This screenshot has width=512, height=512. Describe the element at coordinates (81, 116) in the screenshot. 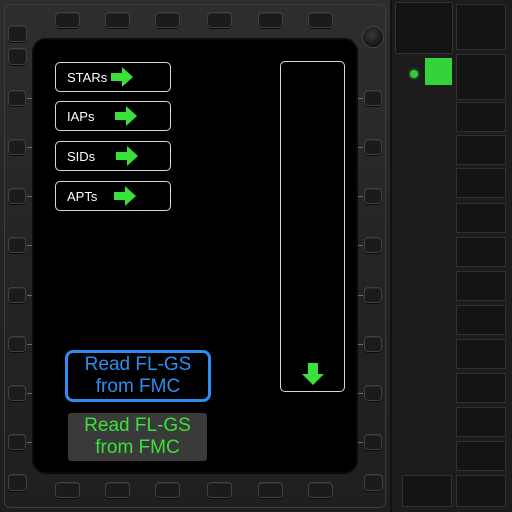

I see `menu-button-label: IAPs` at that location.